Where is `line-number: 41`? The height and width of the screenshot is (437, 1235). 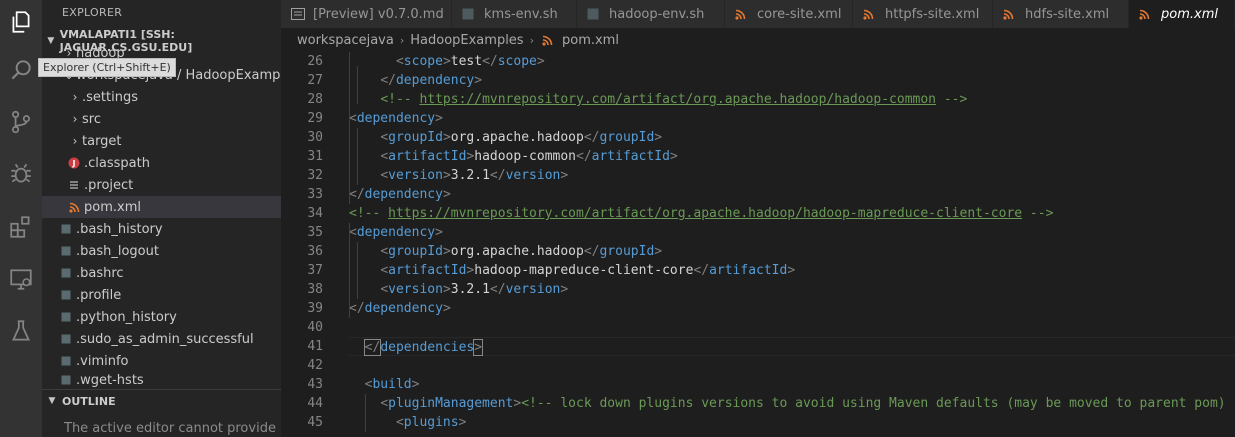
line-number: 41 is located at coordinates (315, 346).